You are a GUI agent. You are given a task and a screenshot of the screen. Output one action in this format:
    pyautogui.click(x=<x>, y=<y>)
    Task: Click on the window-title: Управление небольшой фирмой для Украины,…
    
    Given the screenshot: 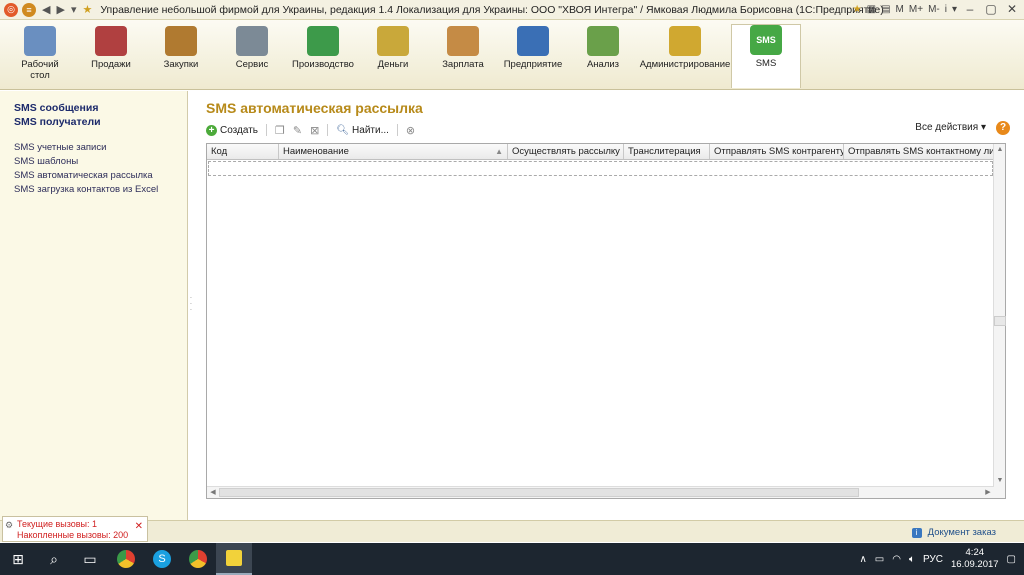 What is the action you would take?
    pyautogui.click(x=492, y=9)
    